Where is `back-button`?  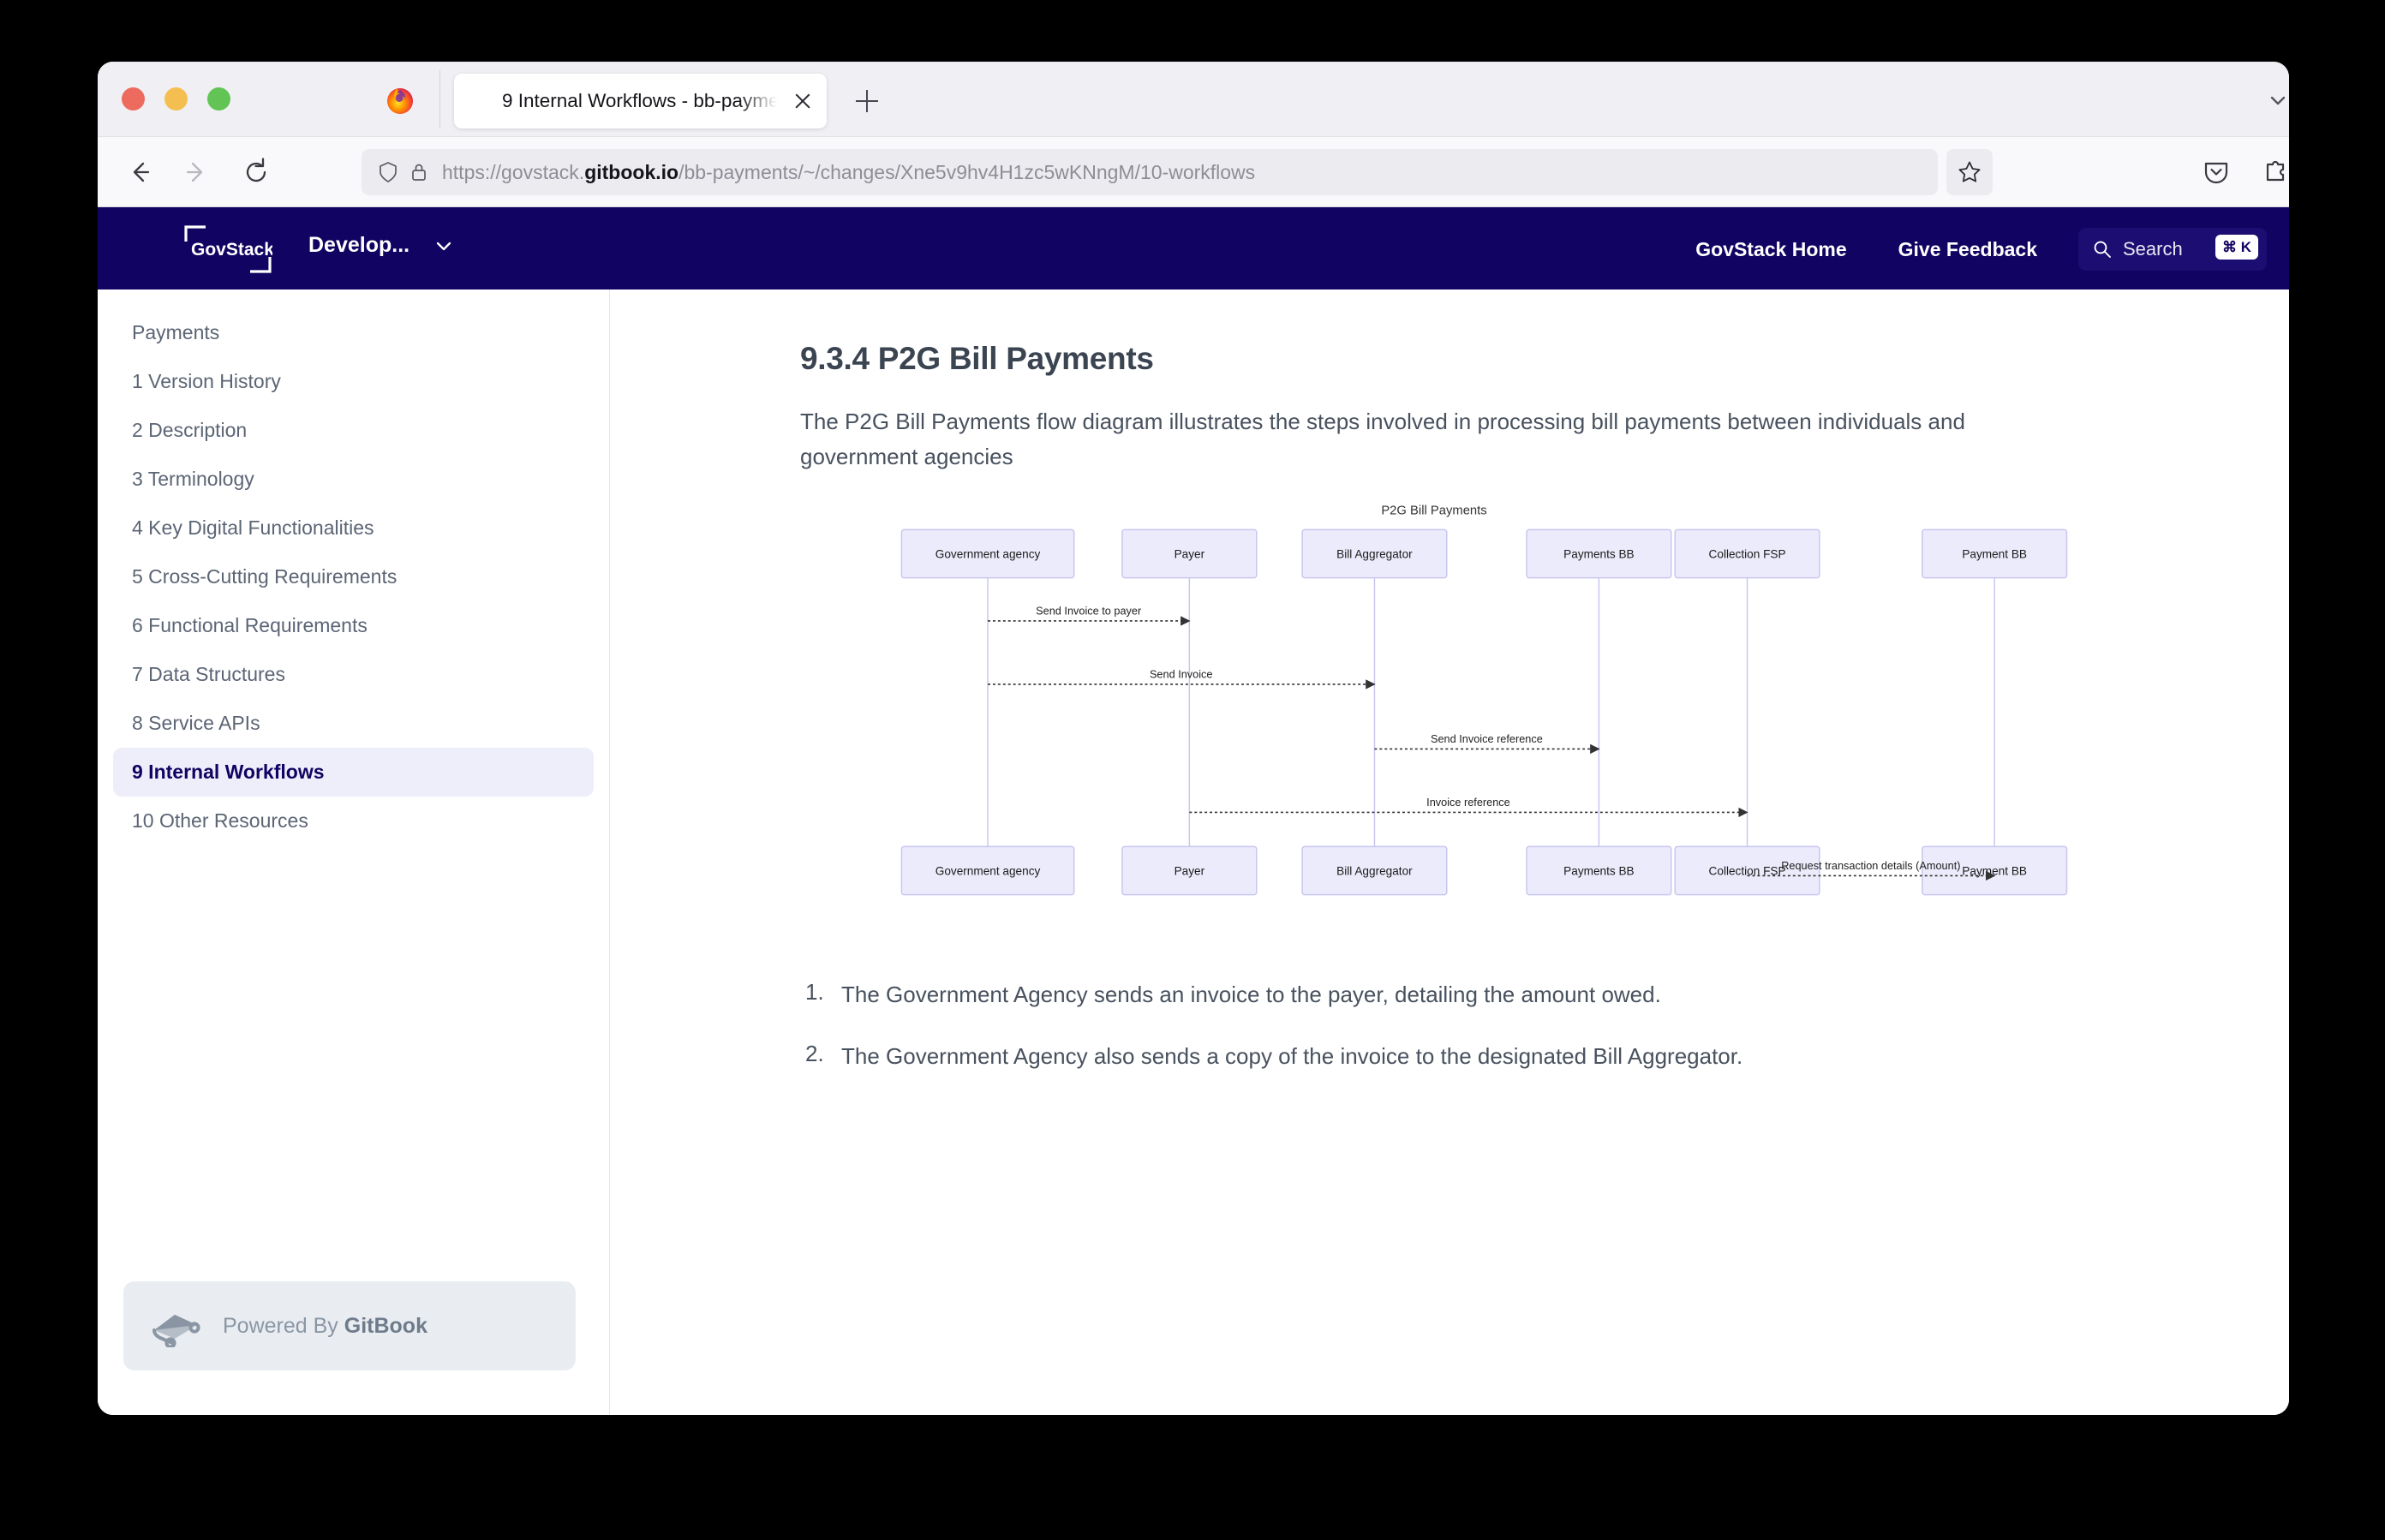 back-button is located at coordinates (139, 172).